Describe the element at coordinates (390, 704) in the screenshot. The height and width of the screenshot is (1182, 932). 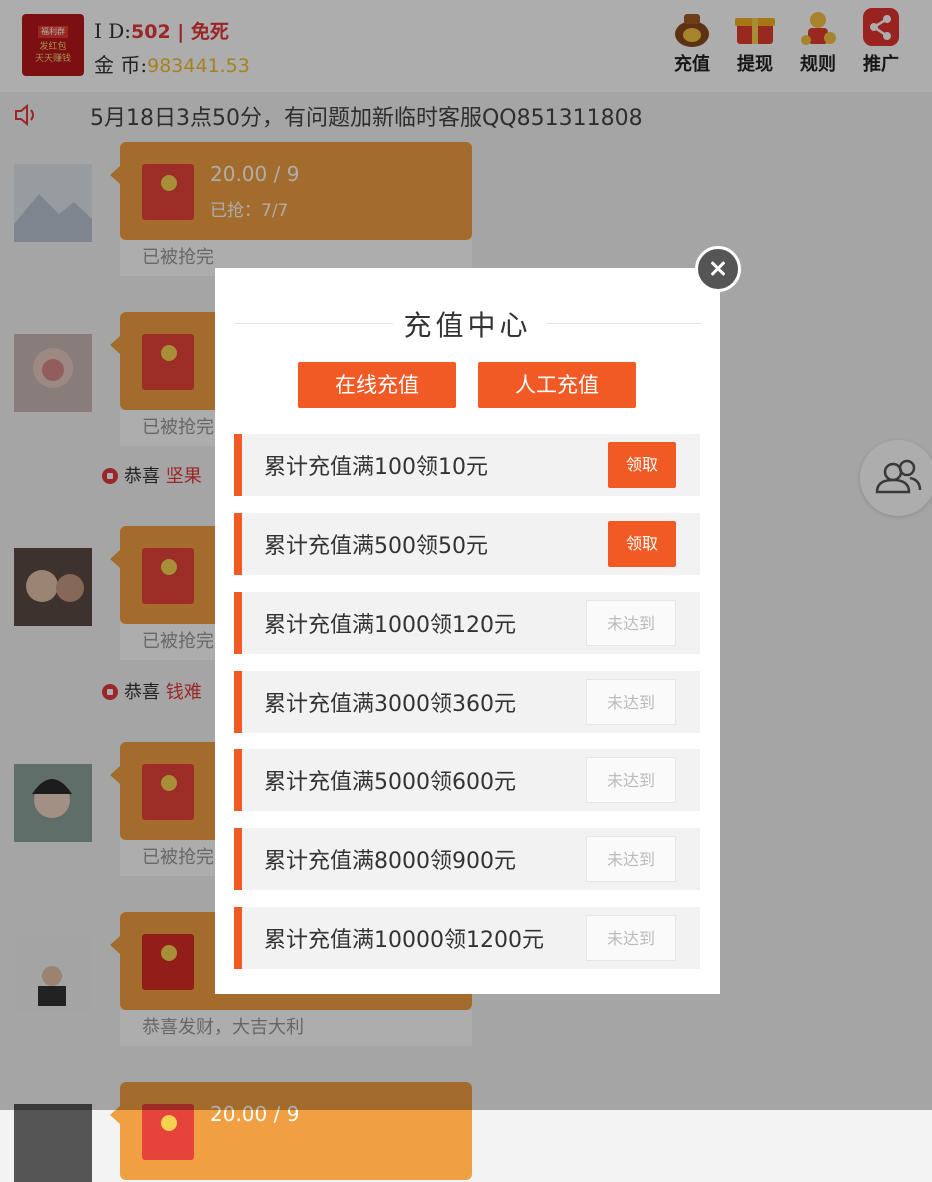
I see `reward-text: 累计充值满3000领360元` at that location.